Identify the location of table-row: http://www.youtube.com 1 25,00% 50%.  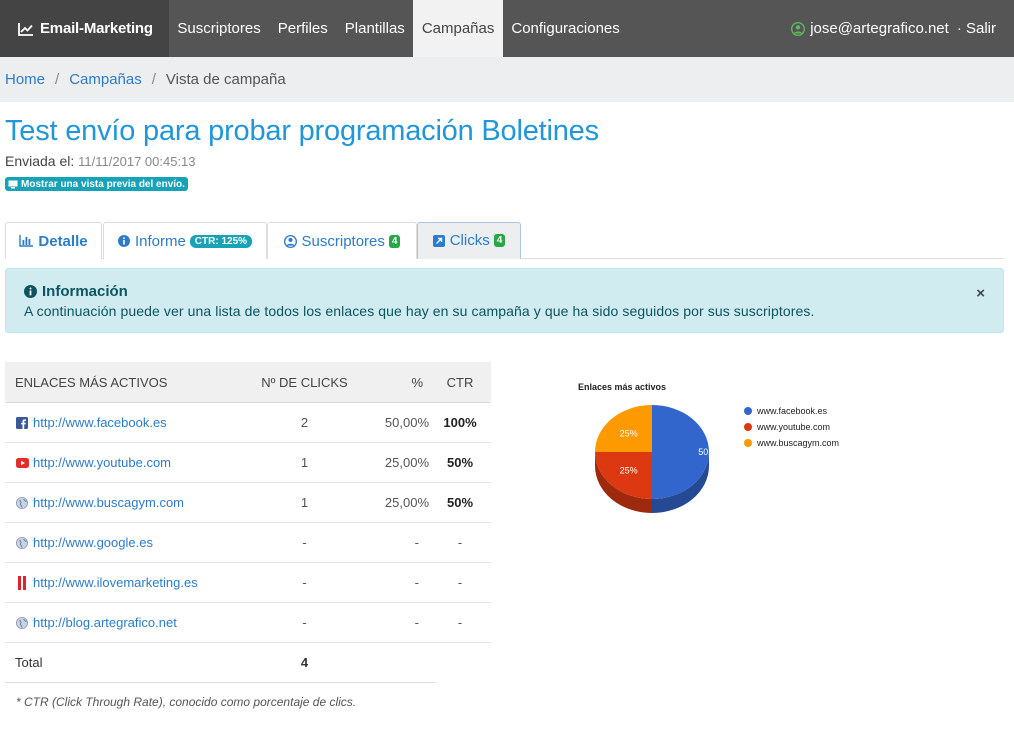
(248, 463).